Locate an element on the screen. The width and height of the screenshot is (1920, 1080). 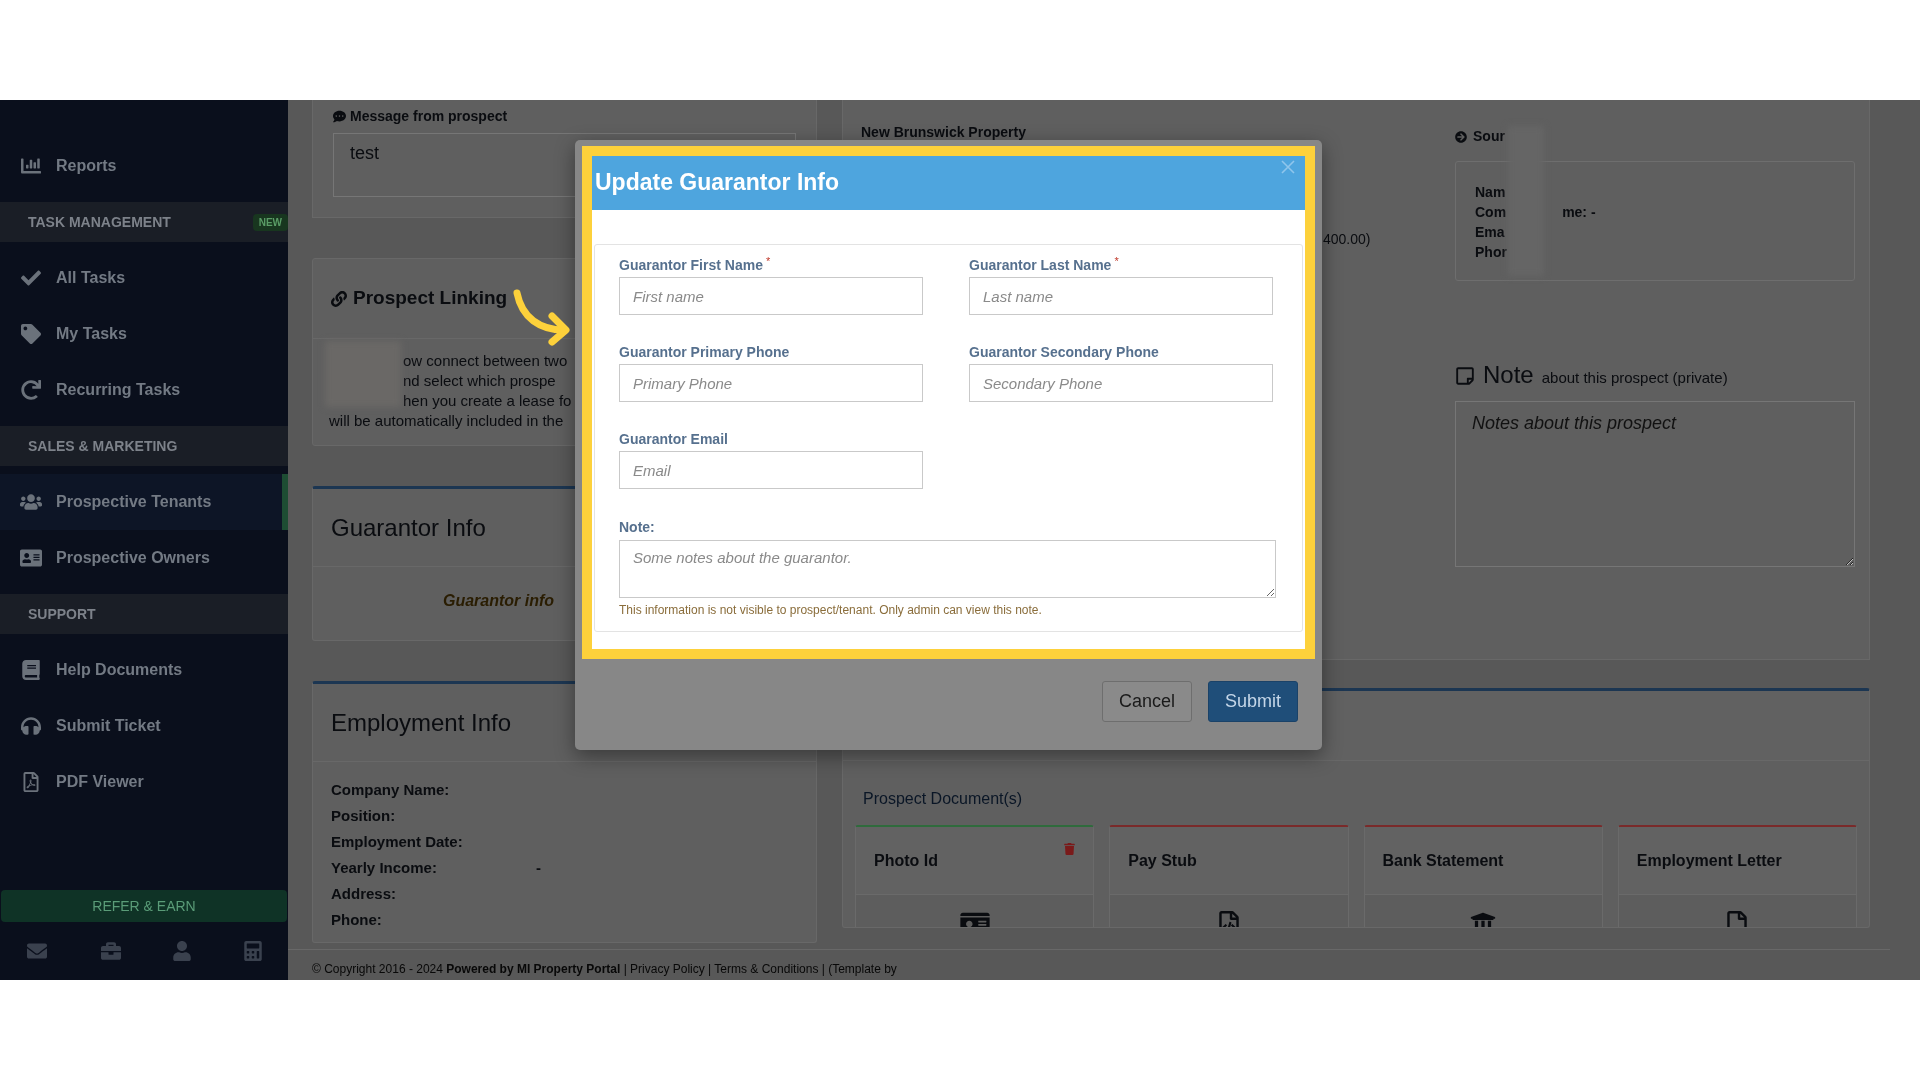
link-icon is located at coordinates (339, 298).